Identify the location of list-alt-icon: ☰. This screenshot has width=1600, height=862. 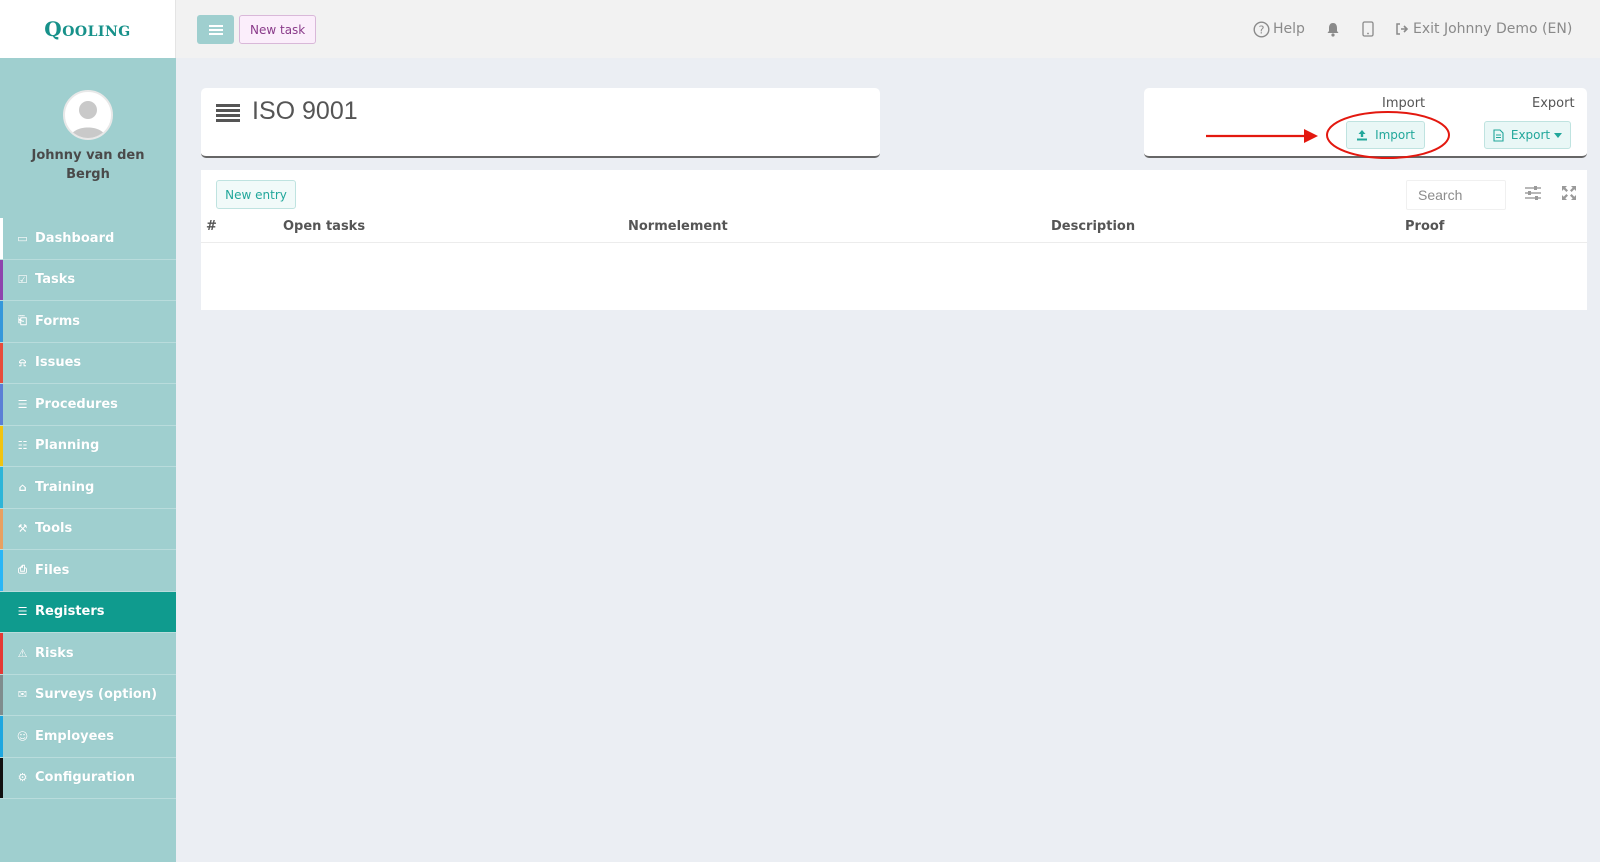
(22, 404).